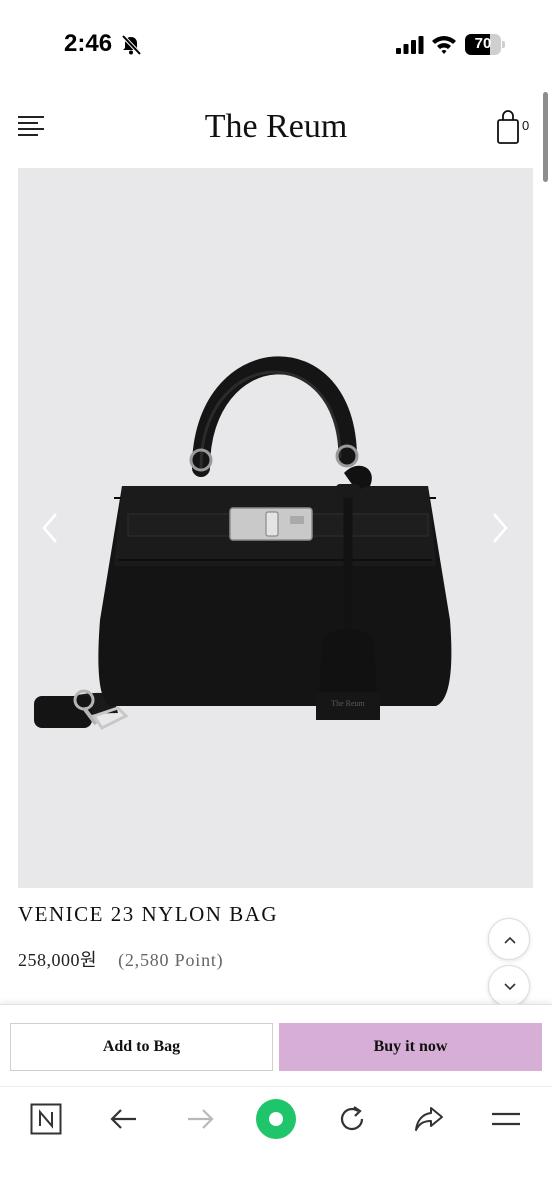 This screenshot has width=552, height=1200. I want to click on chevron-down-icon, so click(510, 987).